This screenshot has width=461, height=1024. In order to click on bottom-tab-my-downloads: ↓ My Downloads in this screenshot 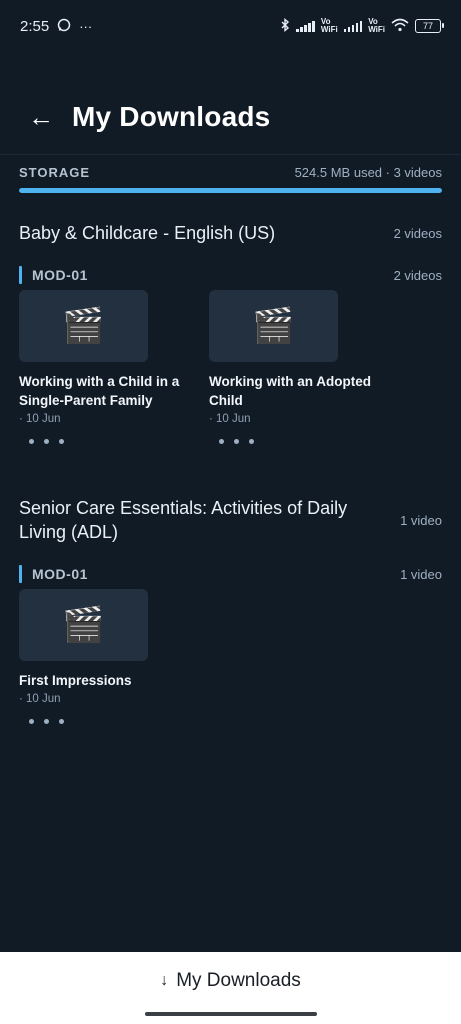, I will do `click(230, 981)`.